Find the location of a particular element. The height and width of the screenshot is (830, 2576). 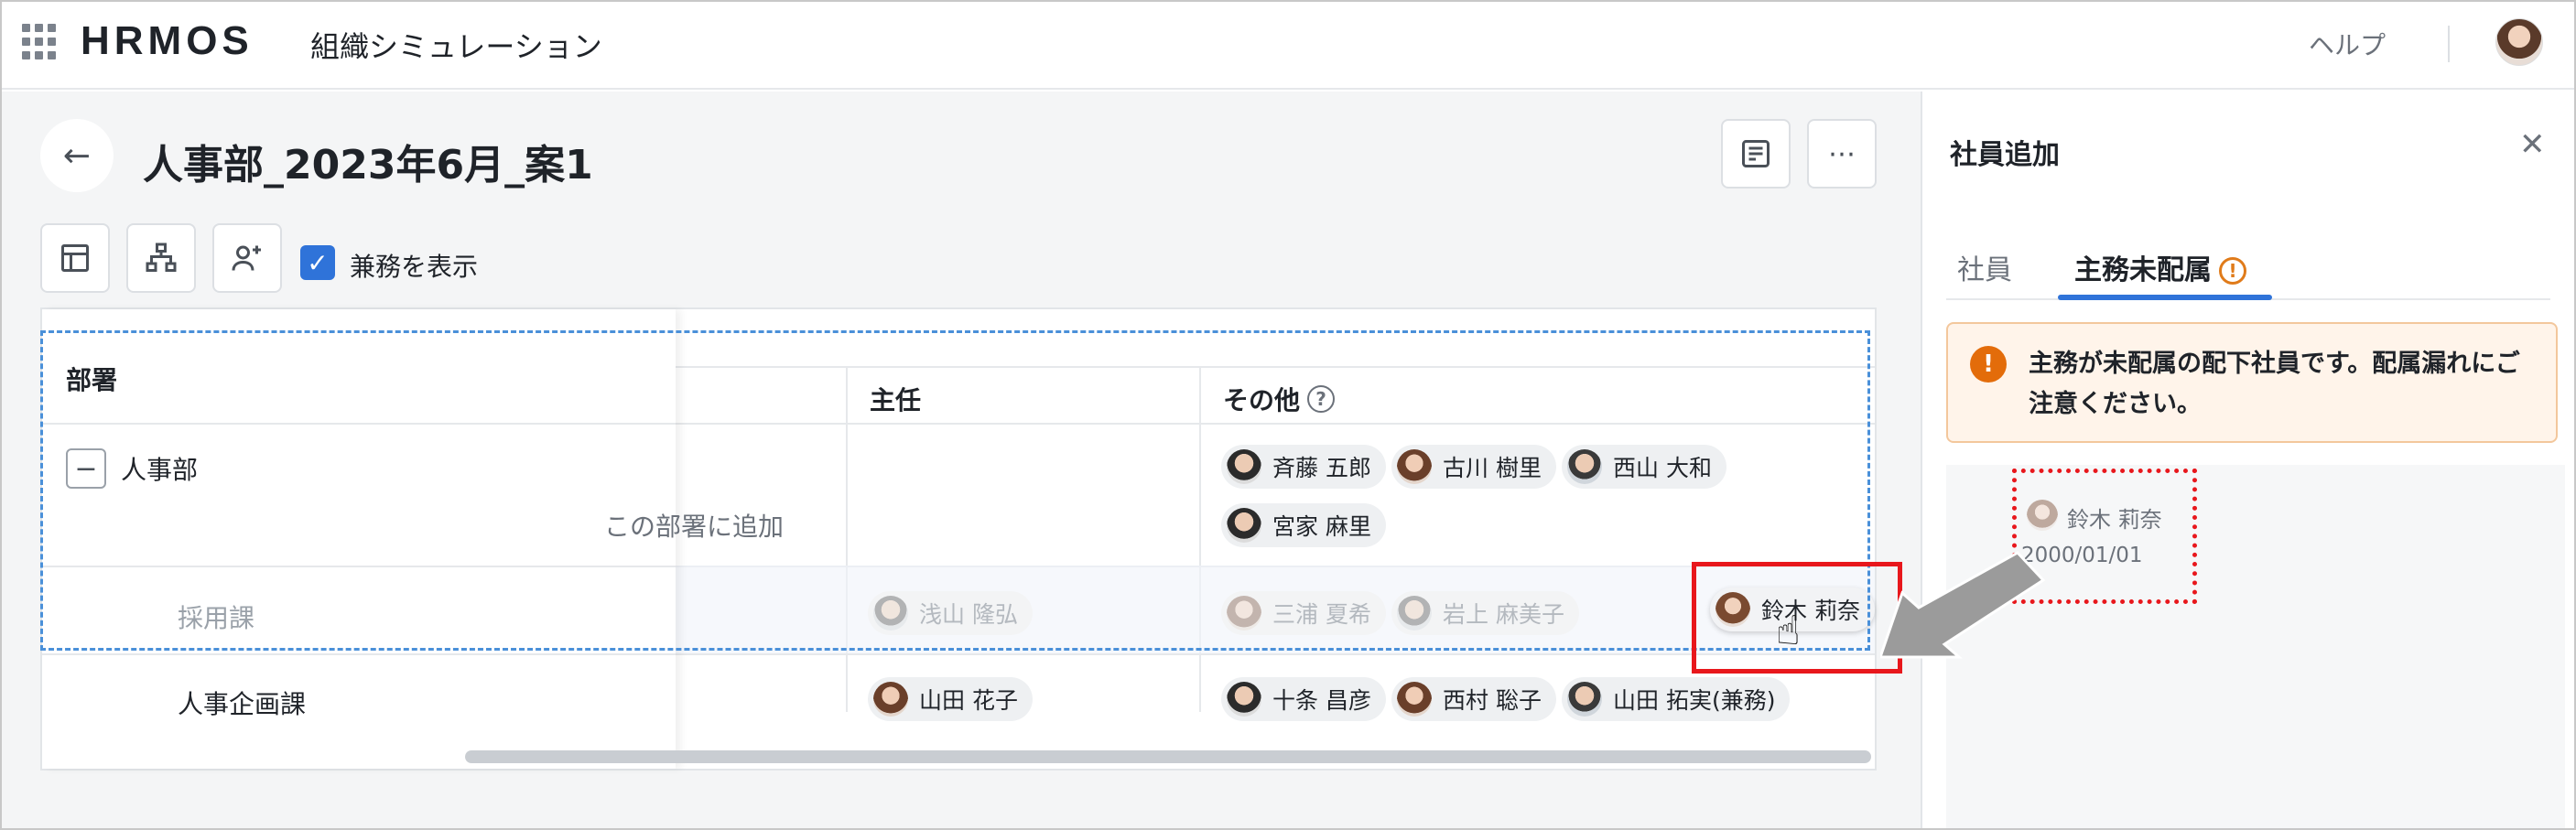

unassigned-alert: ! 主務が未配属の配下社員です。配属漏れにご注意ください。 is located at coordinates (2252, 382).